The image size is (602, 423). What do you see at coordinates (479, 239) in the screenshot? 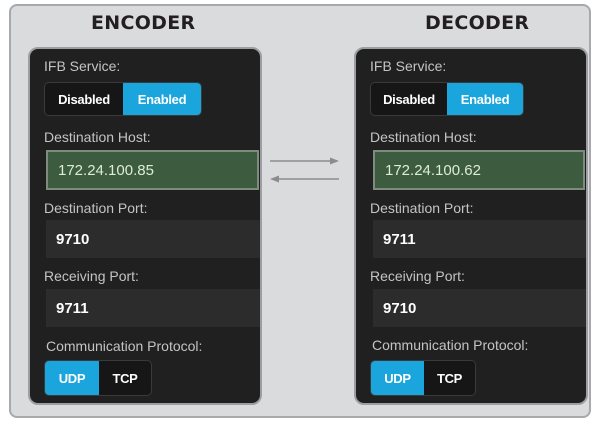
I see `destination-port-field: 9711` at bounding box center [479, 239].